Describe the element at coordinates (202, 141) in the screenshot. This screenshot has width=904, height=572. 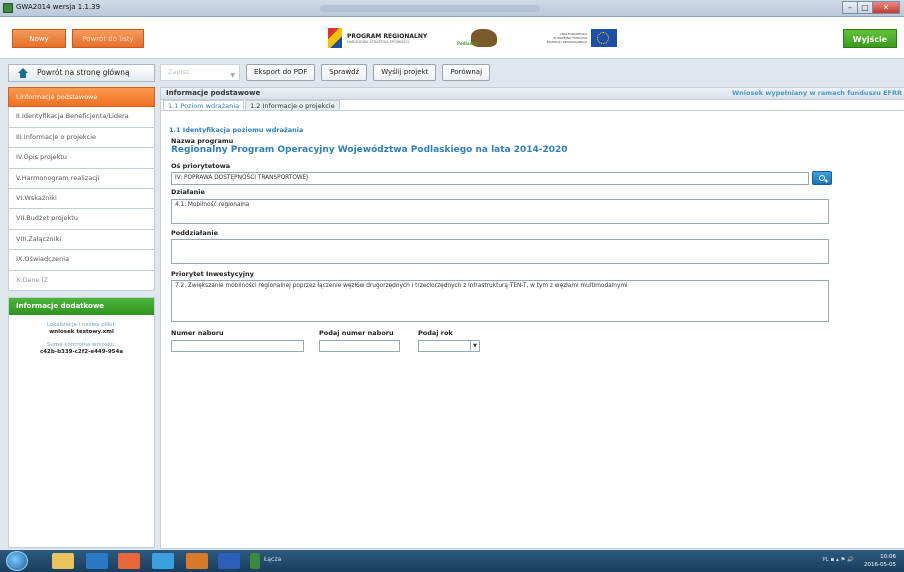
I see `program-label: Nazwa programu` at that location.